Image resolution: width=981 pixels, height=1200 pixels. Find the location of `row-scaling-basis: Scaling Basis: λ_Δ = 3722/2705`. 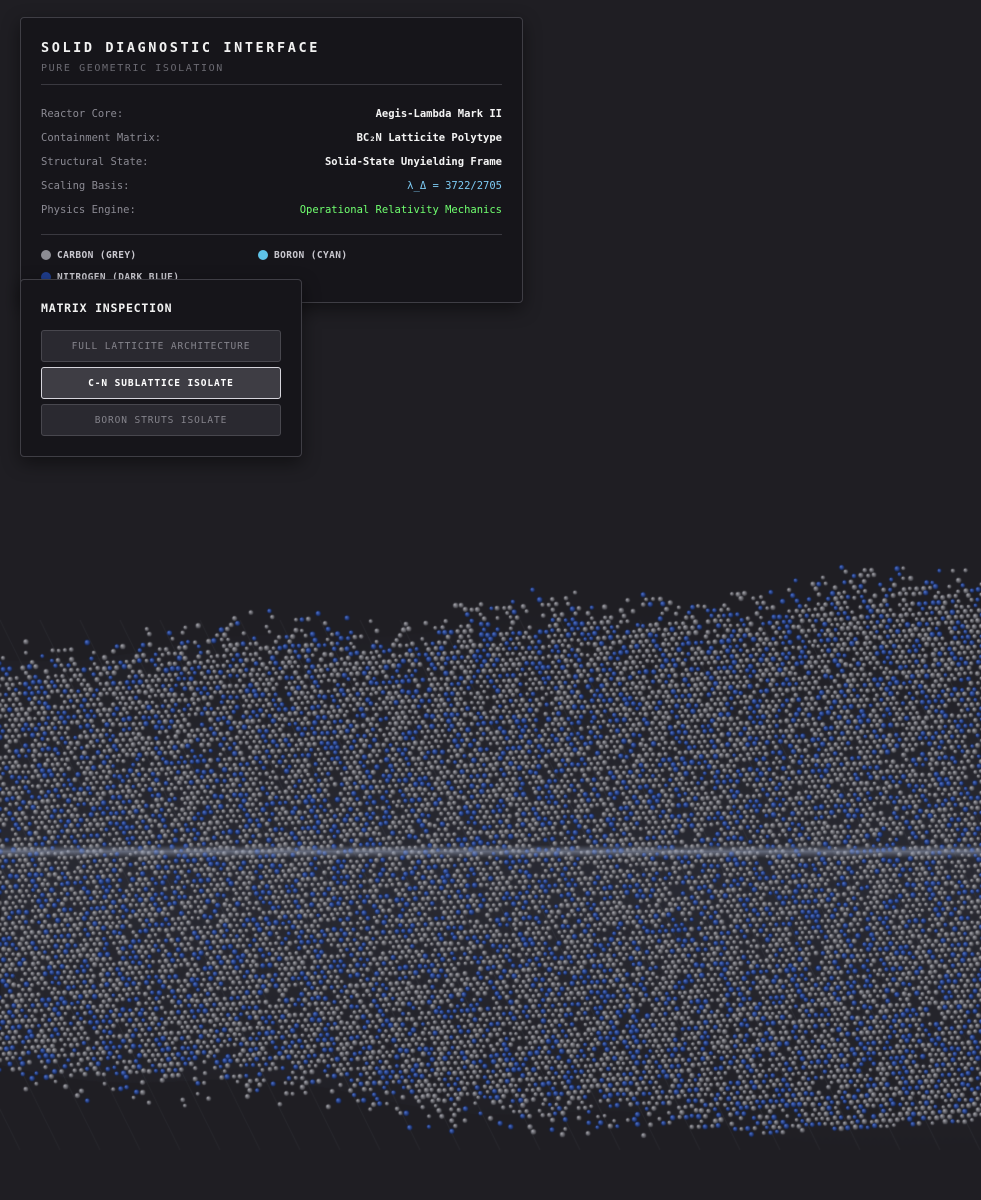

row-scaling-basis: Scaling Basis: λ_Δ = 3722/2705 is located at coordinates (271, 186).